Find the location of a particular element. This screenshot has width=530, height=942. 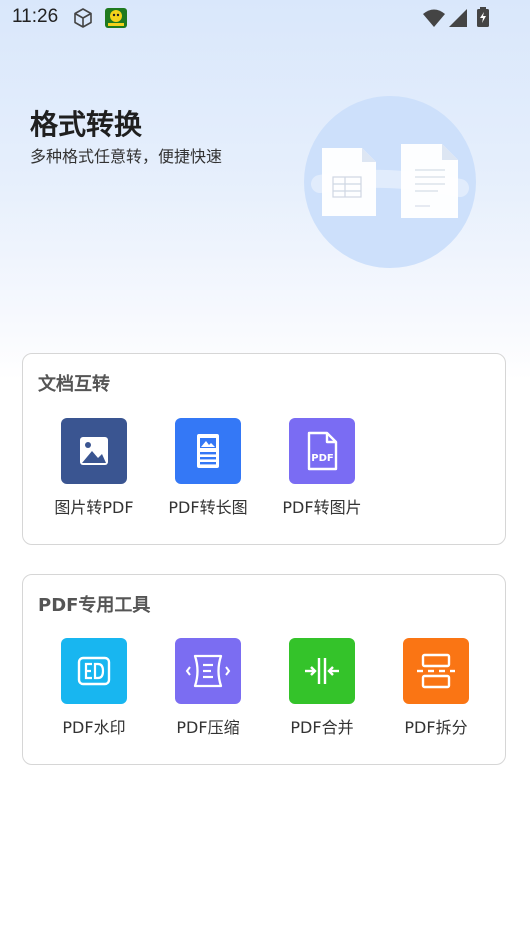

tool-pdf-to-long-image: PDF转长图 is located at coordinates (208, 468).